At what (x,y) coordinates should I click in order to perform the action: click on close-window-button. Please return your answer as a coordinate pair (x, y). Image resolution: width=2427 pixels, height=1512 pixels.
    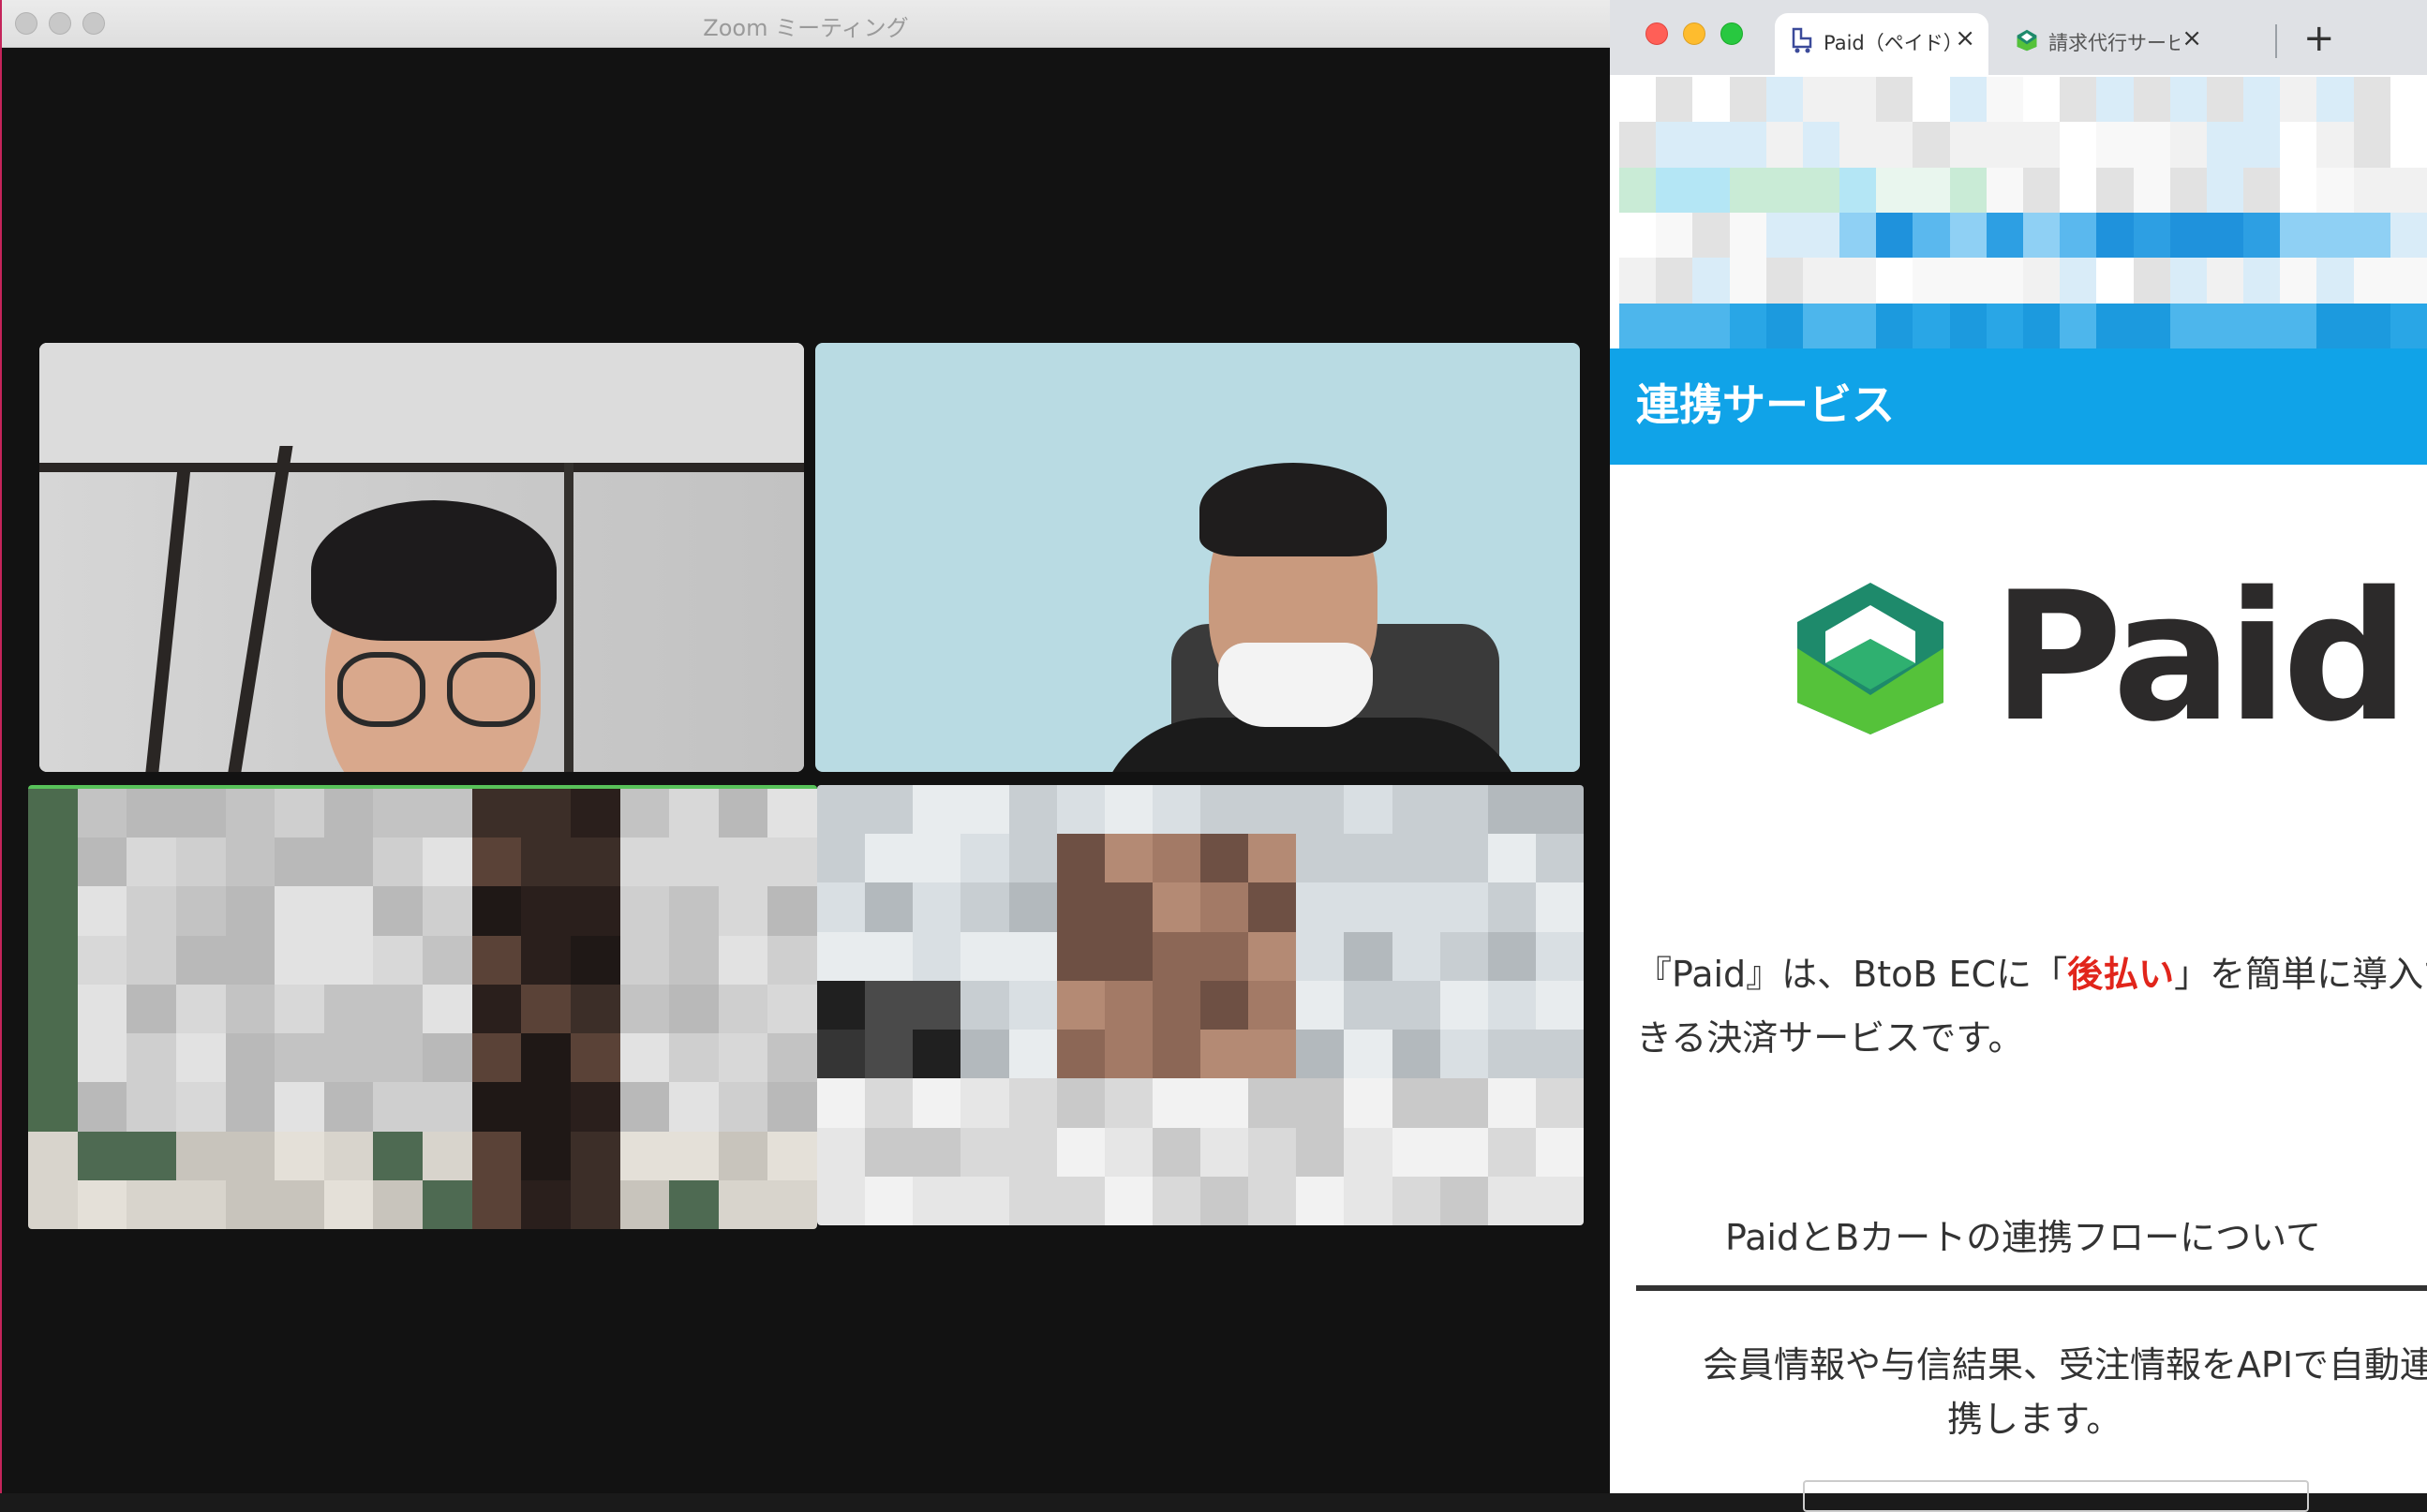
    Looking at the image, I should click on (1657, 33).